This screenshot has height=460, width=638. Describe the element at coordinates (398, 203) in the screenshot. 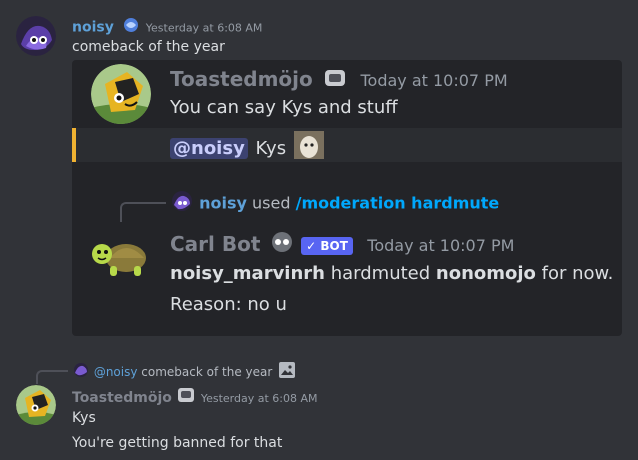

I see `command-name: /moderation hardmute` at that location.